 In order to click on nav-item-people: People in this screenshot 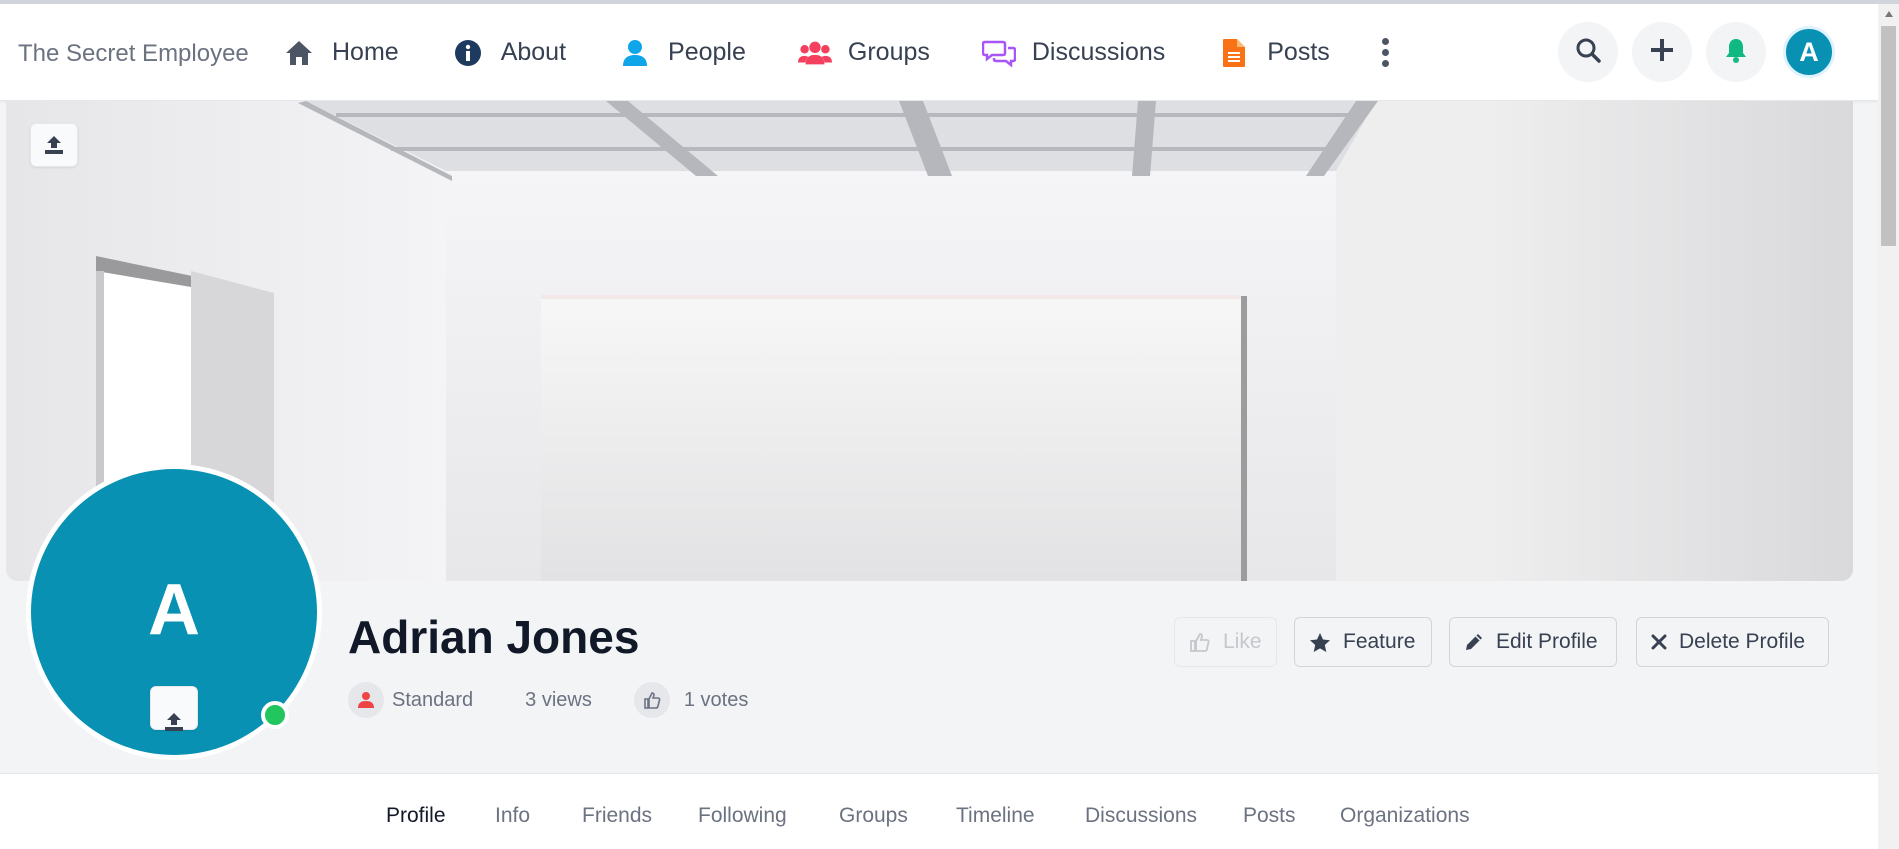, I will do `click(682, 52)`.